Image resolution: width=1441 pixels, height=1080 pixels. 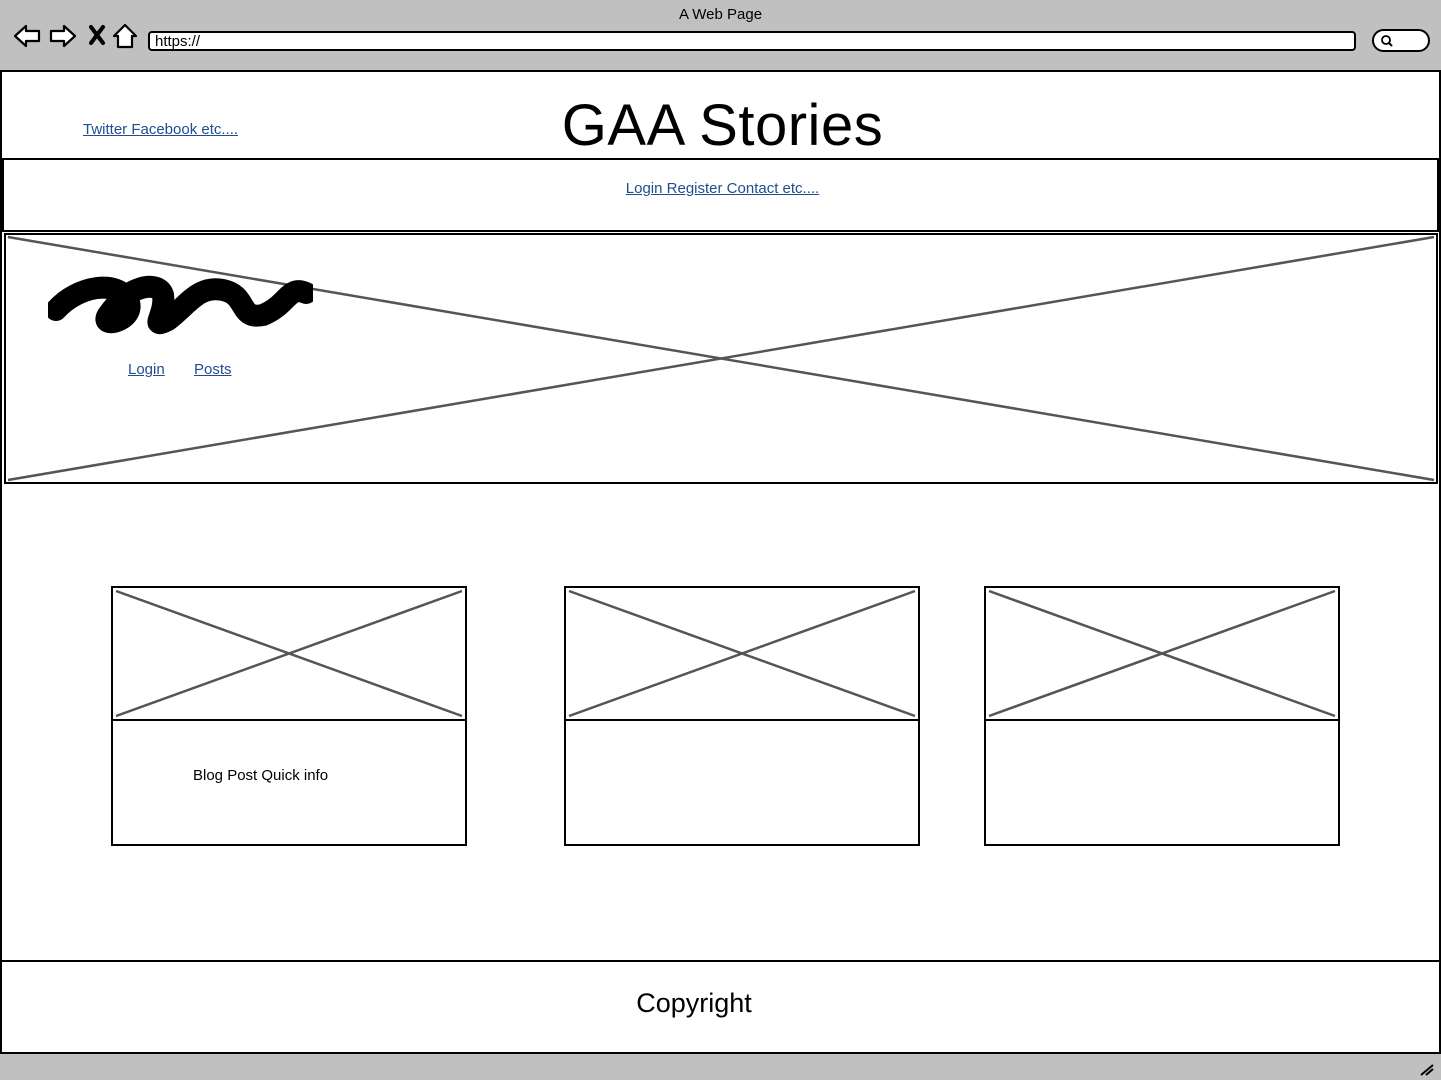 What do you see at coordinates (722, 125) in the screenshot?
I see `site-title: GAA Stories` at bounding box center [722, 125].